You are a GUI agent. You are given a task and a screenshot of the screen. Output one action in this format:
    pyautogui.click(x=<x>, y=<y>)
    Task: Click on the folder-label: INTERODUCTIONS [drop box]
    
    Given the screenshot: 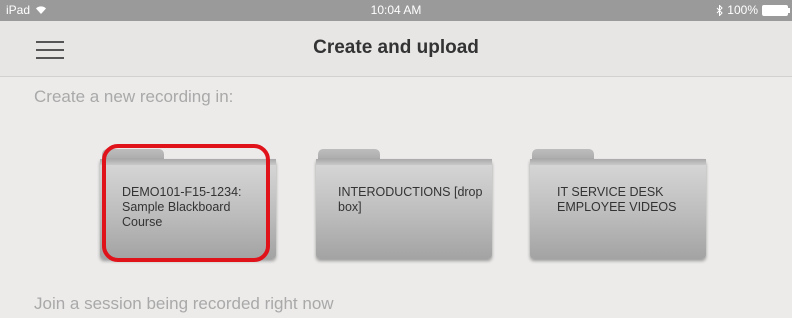 What is the action you would take?
    pyautogui.click(x=410, y=199)
    